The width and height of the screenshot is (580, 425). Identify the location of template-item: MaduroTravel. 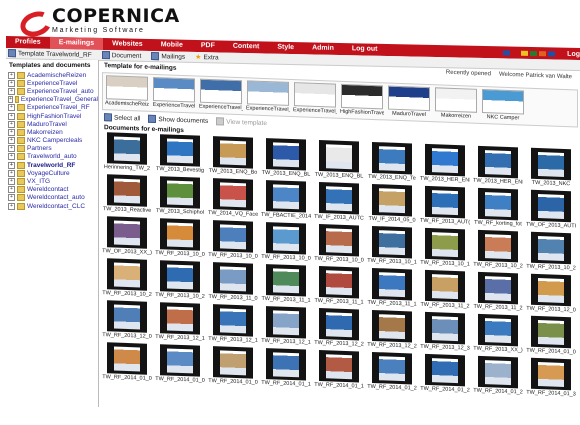
(409, 102).